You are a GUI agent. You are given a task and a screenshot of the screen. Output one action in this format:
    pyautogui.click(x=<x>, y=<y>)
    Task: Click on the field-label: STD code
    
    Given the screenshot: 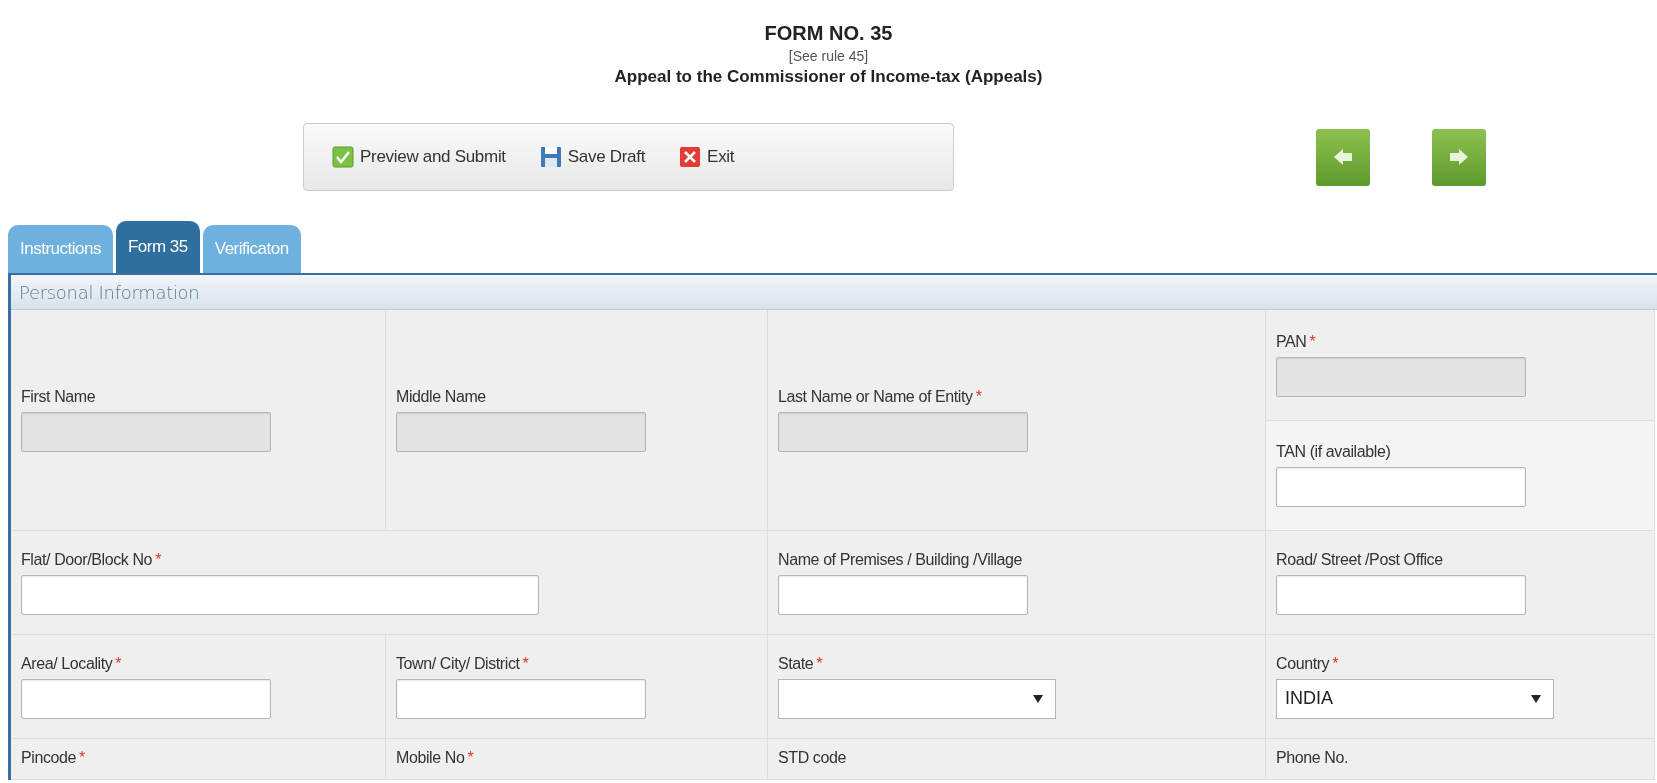 What is the action you would take?
    pyautogui.click(x=812, y=758)
    